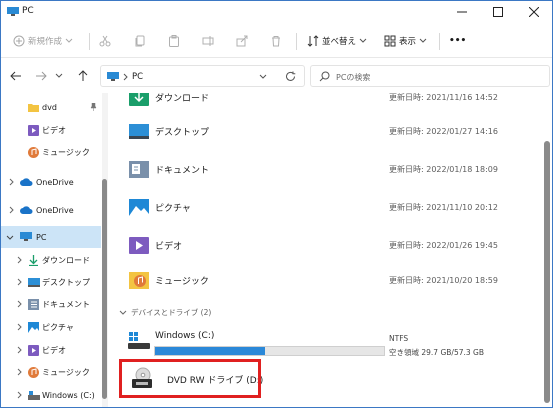 This screenshot has height=408, width=553. Describe the element at coordinates (330, 245) in the screenshot. I see `folder-item-videos: ビデオ 更新日時: 2022/01/26 19:45` at that location.